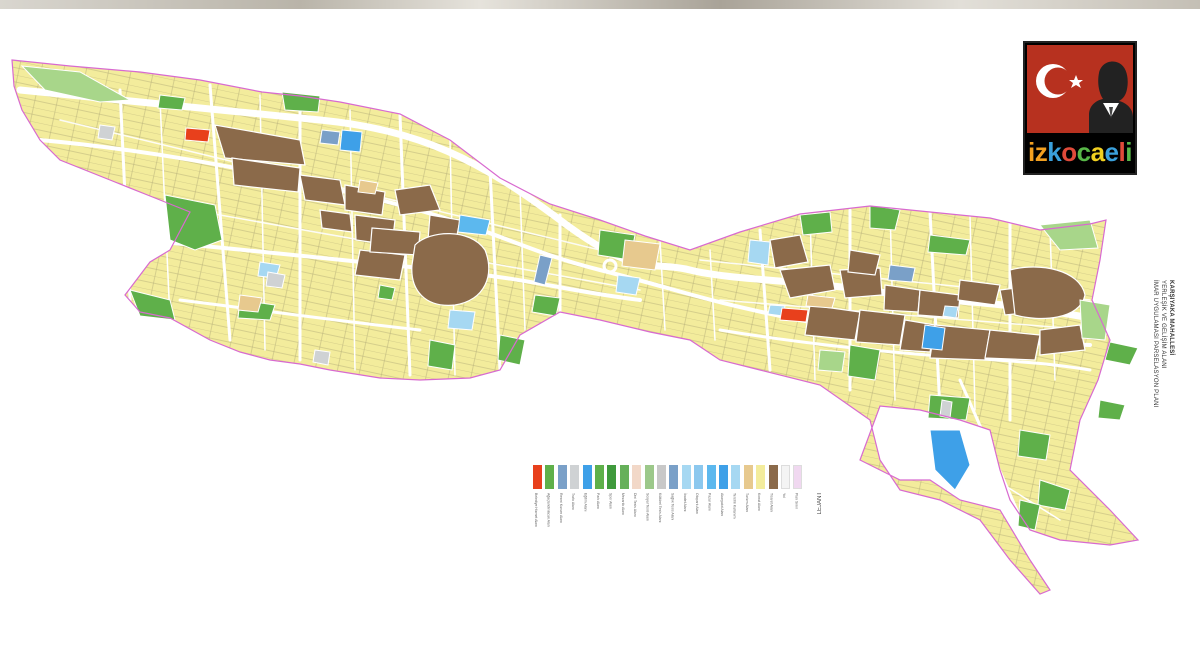 This screenshot has width=1200, height=646. Describe the element at coordinates (746, 503) in the screenshot. I see `legend-label: Turizm Alanı` at that location.